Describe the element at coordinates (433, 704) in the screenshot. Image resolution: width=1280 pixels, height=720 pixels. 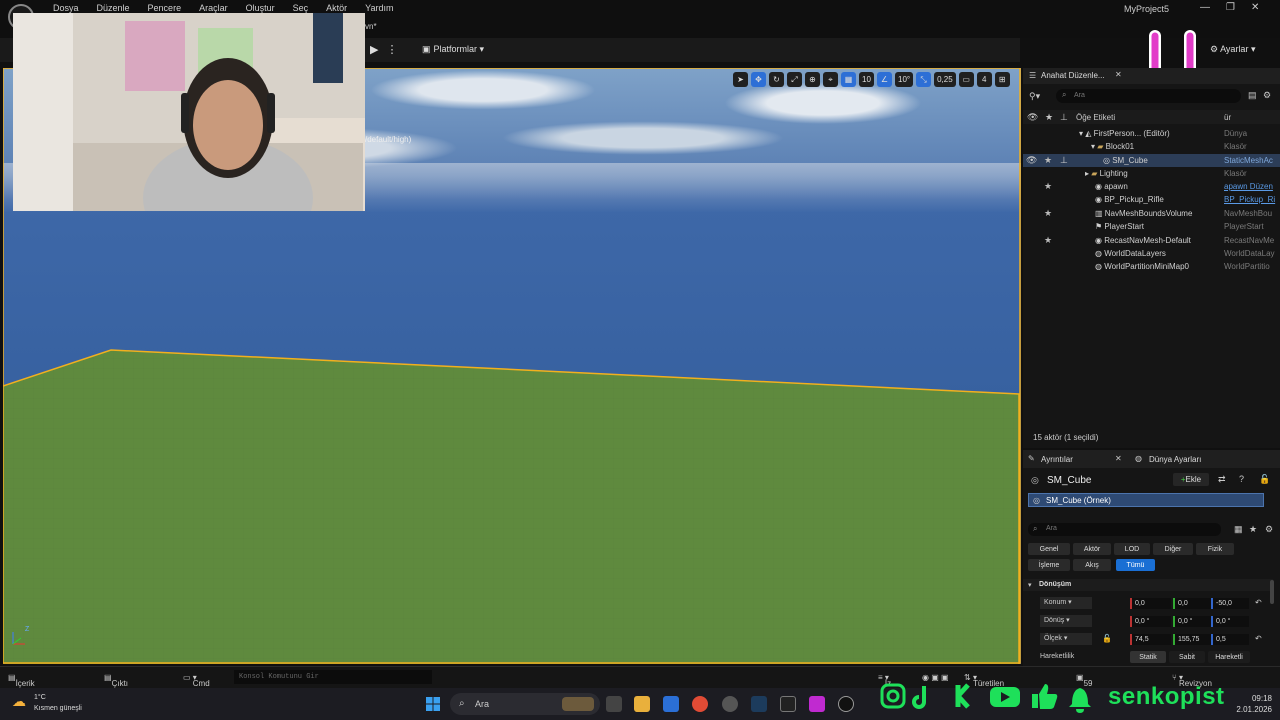
I see `windows-start-icon` at that location.